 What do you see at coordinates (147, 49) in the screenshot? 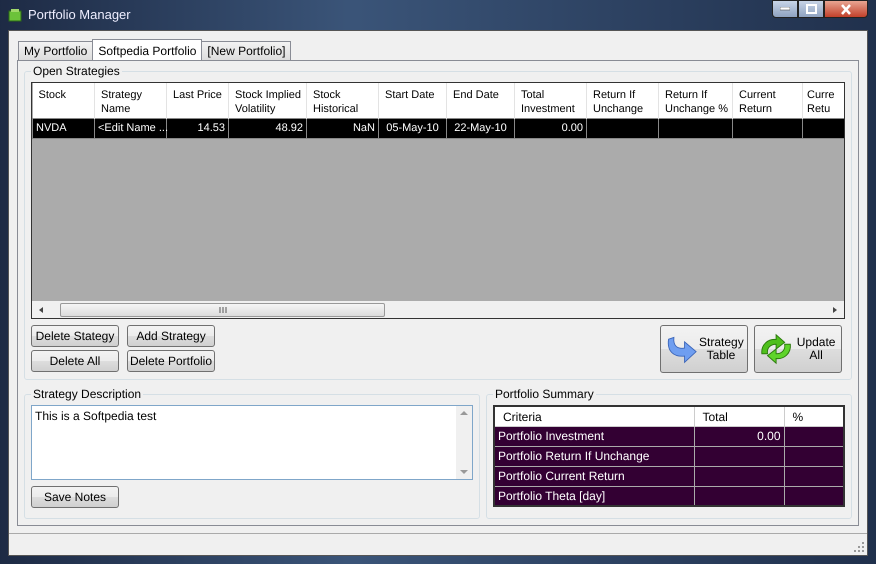
I see `tab: Softpedia Portfolio` at bounding box center [147, 49].